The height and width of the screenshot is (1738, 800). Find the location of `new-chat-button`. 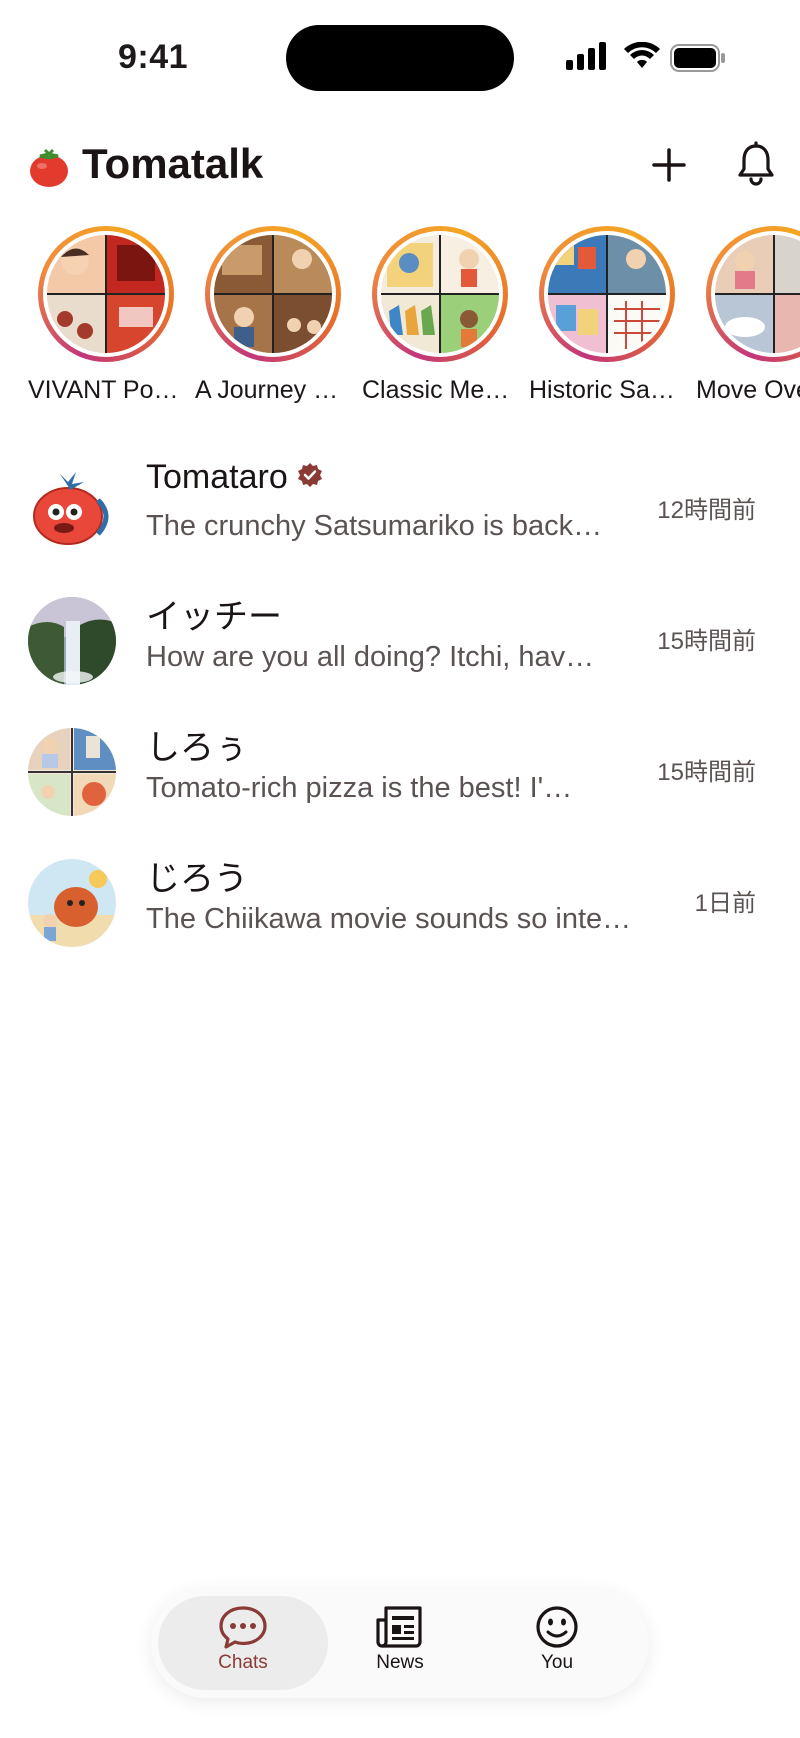

new-chat-button is located at coordinates (669, 165).